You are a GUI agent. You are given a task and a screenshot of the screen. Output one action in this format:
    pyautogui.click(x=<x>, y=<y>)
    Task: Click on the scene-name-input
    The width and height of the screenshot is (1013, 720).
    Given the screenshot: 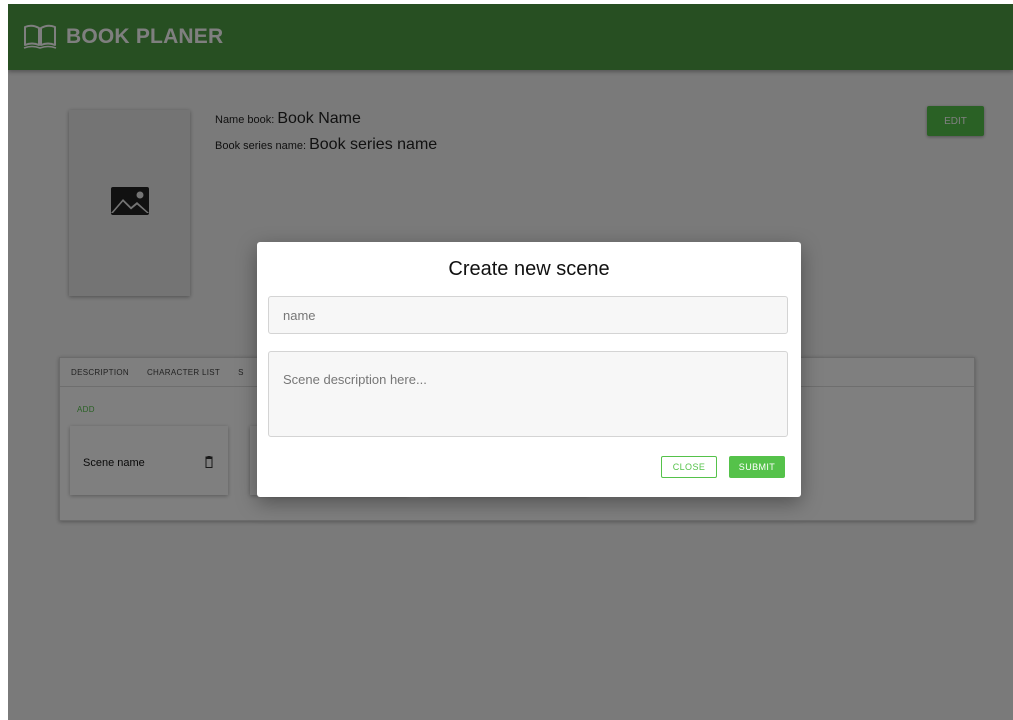 What is the action you would take?
    pyautogui.click(x=528, y=315)
    